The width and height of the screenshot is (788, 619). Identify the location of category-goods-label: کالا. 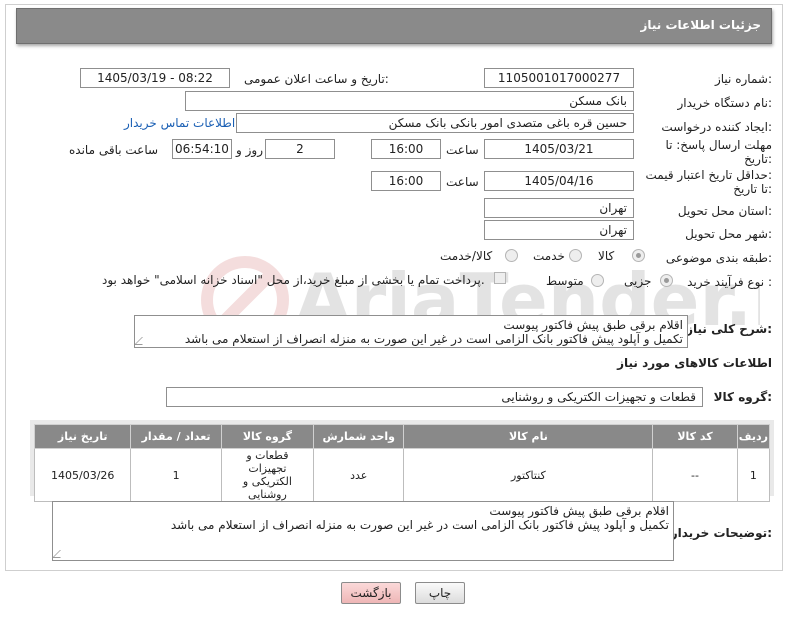
(606, 256).